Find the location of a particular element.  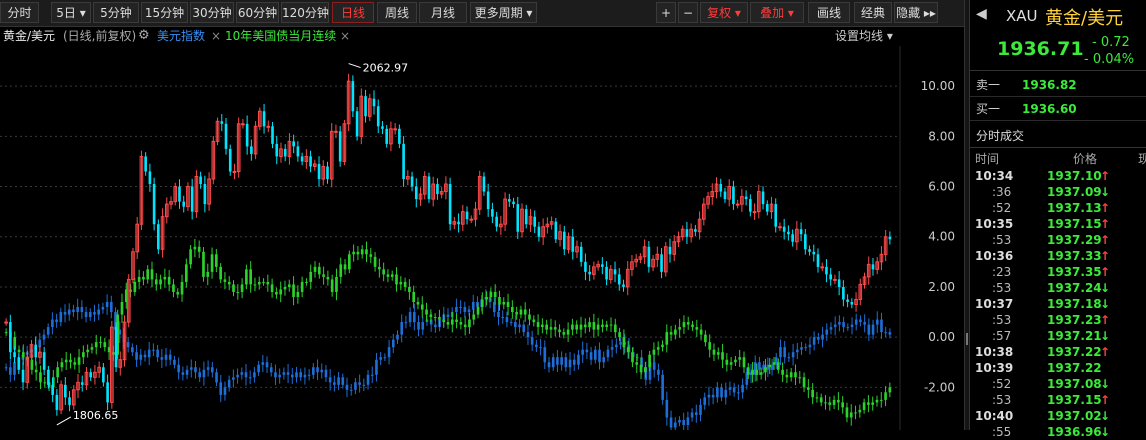

high-price-label: 2062.97 is located at coordinates (386, 68).